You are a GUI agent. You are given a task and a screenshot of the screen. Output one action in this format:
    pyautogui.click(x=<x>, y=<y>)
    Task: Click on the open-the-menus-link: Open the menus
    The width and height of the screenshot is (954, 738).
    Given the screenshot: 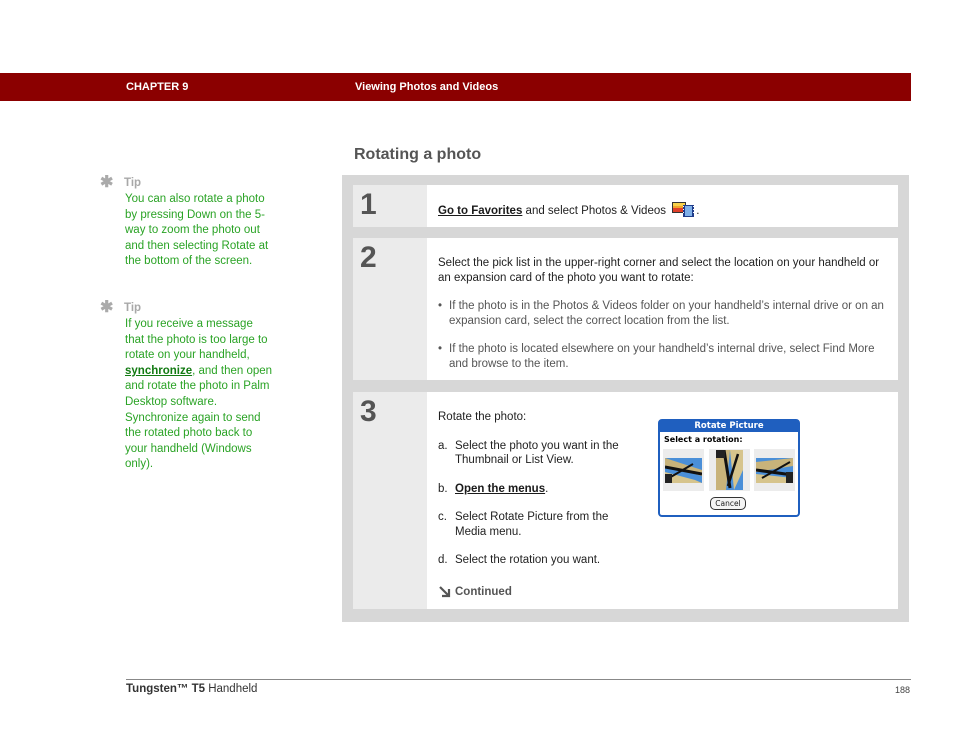 What is the action you would take?
    pyautogui.click(x=500, y=489)
    